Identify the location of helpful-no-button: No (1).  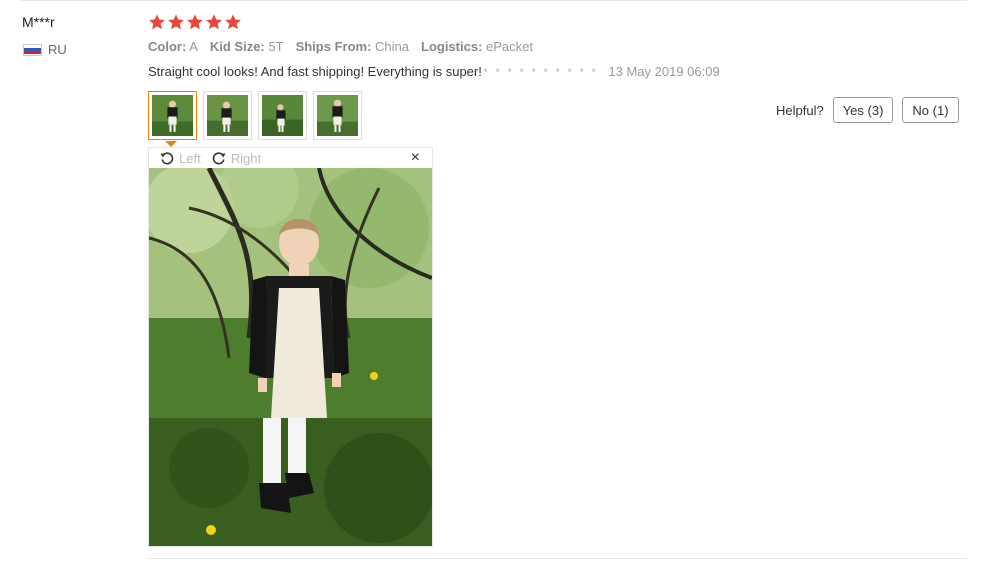
(930, 110).